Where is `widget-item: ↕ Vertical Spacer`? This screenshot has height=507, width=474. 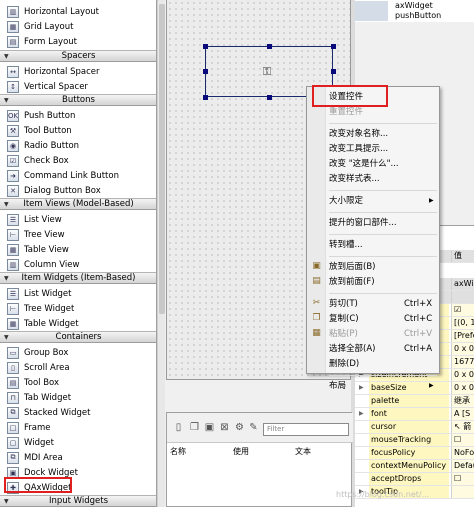 widget-item: ↕ Vertical Spacer is located at coordinates (78, 86).